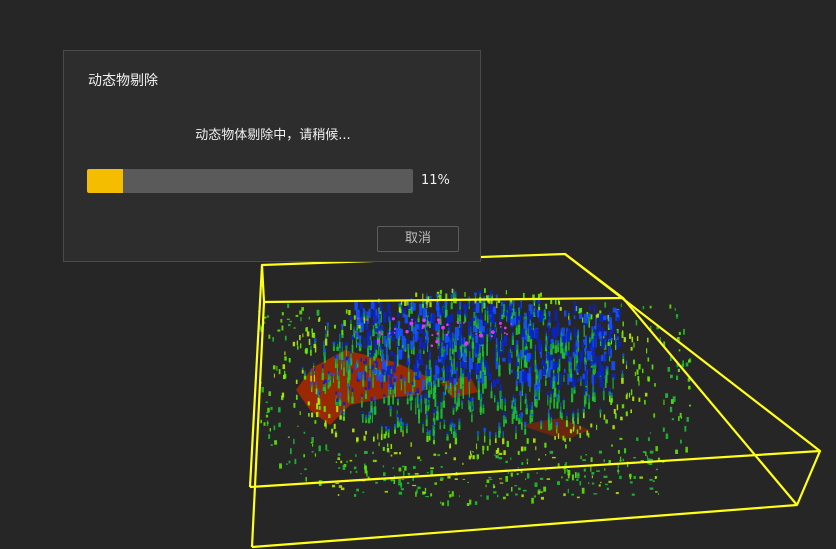 The image size is (836, 549). Describe the element at coordinates (435, 180) in the screenshot. I see `progress-percent: 11%` at that location.